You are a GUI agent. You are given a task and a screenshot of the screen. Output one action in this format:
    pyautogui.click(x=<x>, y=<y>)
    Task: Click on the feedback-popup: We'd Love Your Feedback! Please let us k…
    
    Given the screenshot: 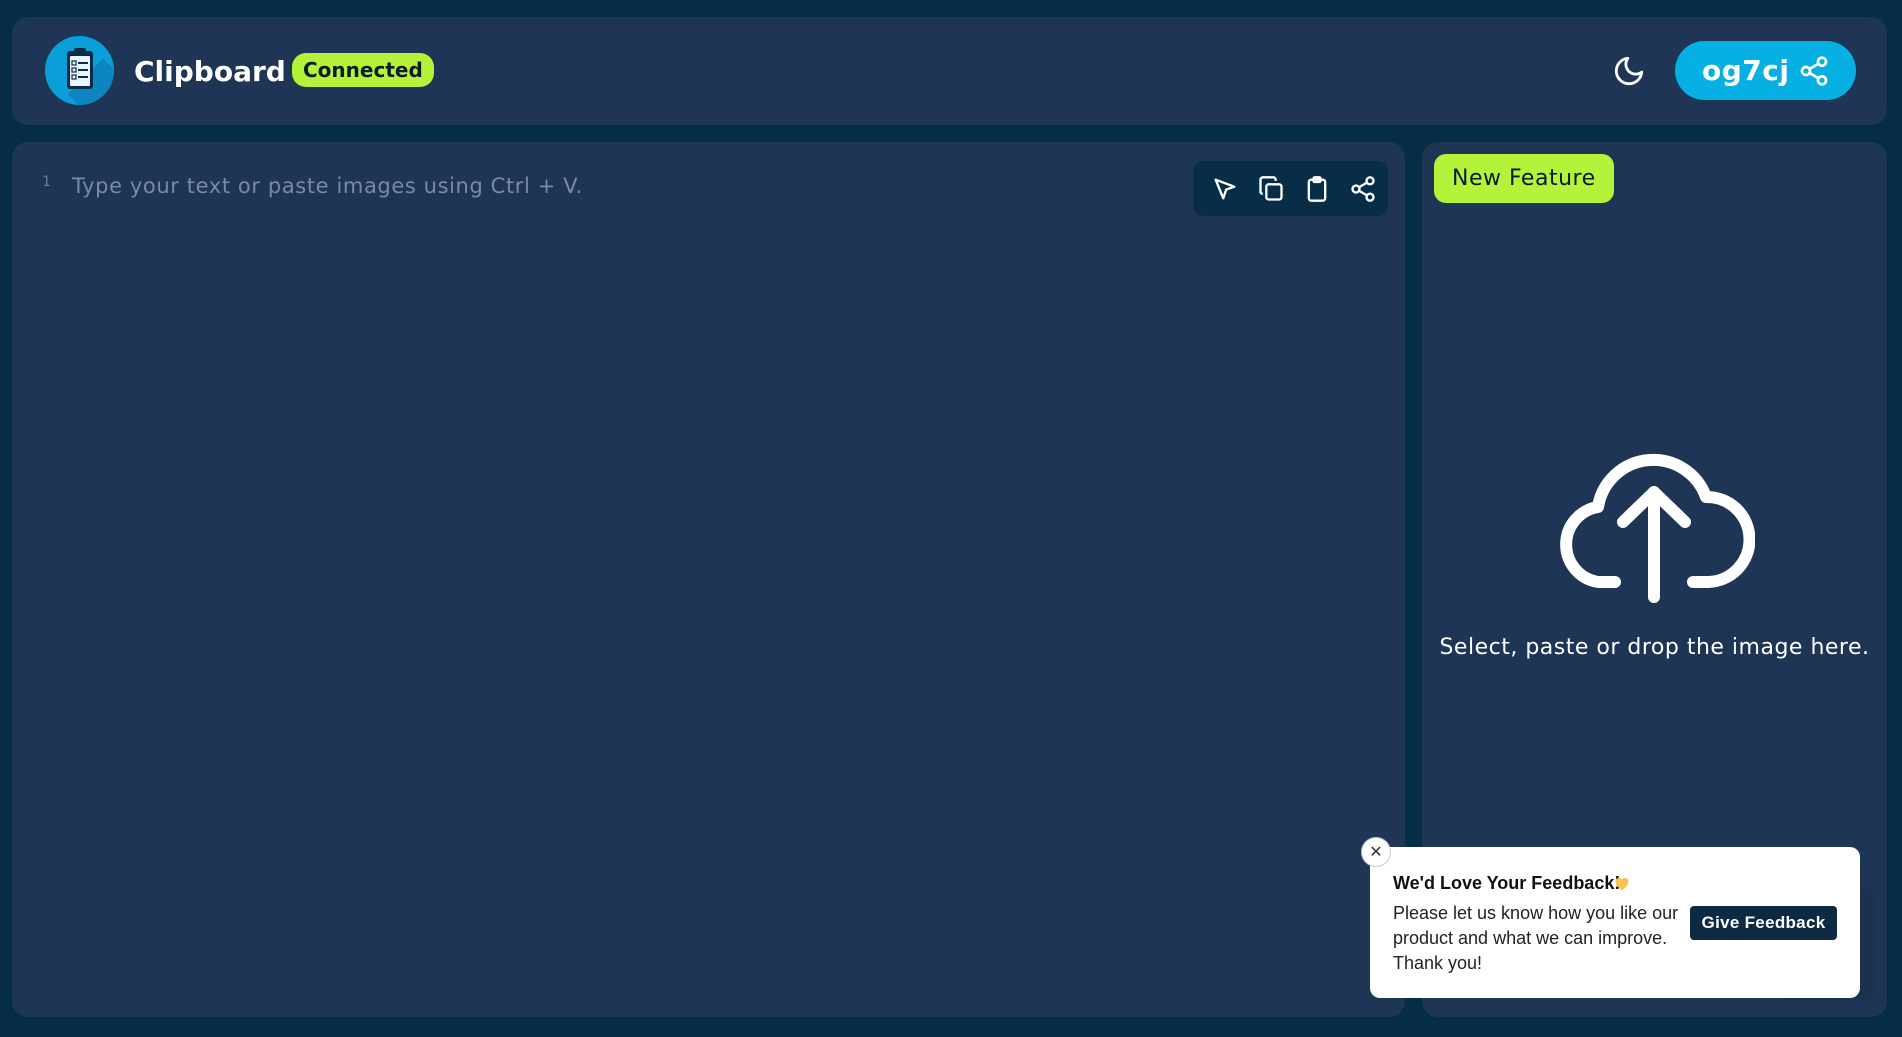 What is the action you would take?
    pyautogui.click(x=1615, y=922)
    